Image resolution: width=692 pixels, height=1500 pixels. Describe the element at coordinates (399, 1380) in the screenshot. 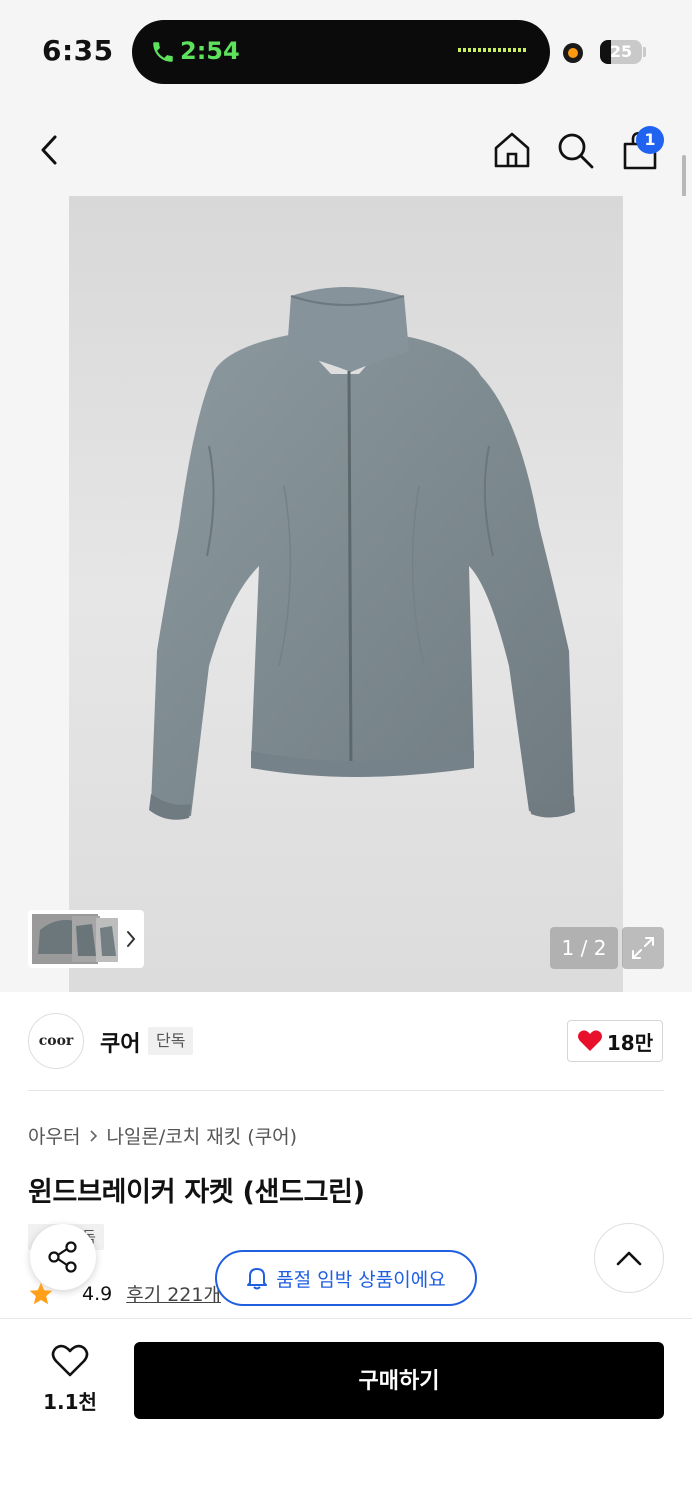

I see `buy-button: 구매하기` at that location.